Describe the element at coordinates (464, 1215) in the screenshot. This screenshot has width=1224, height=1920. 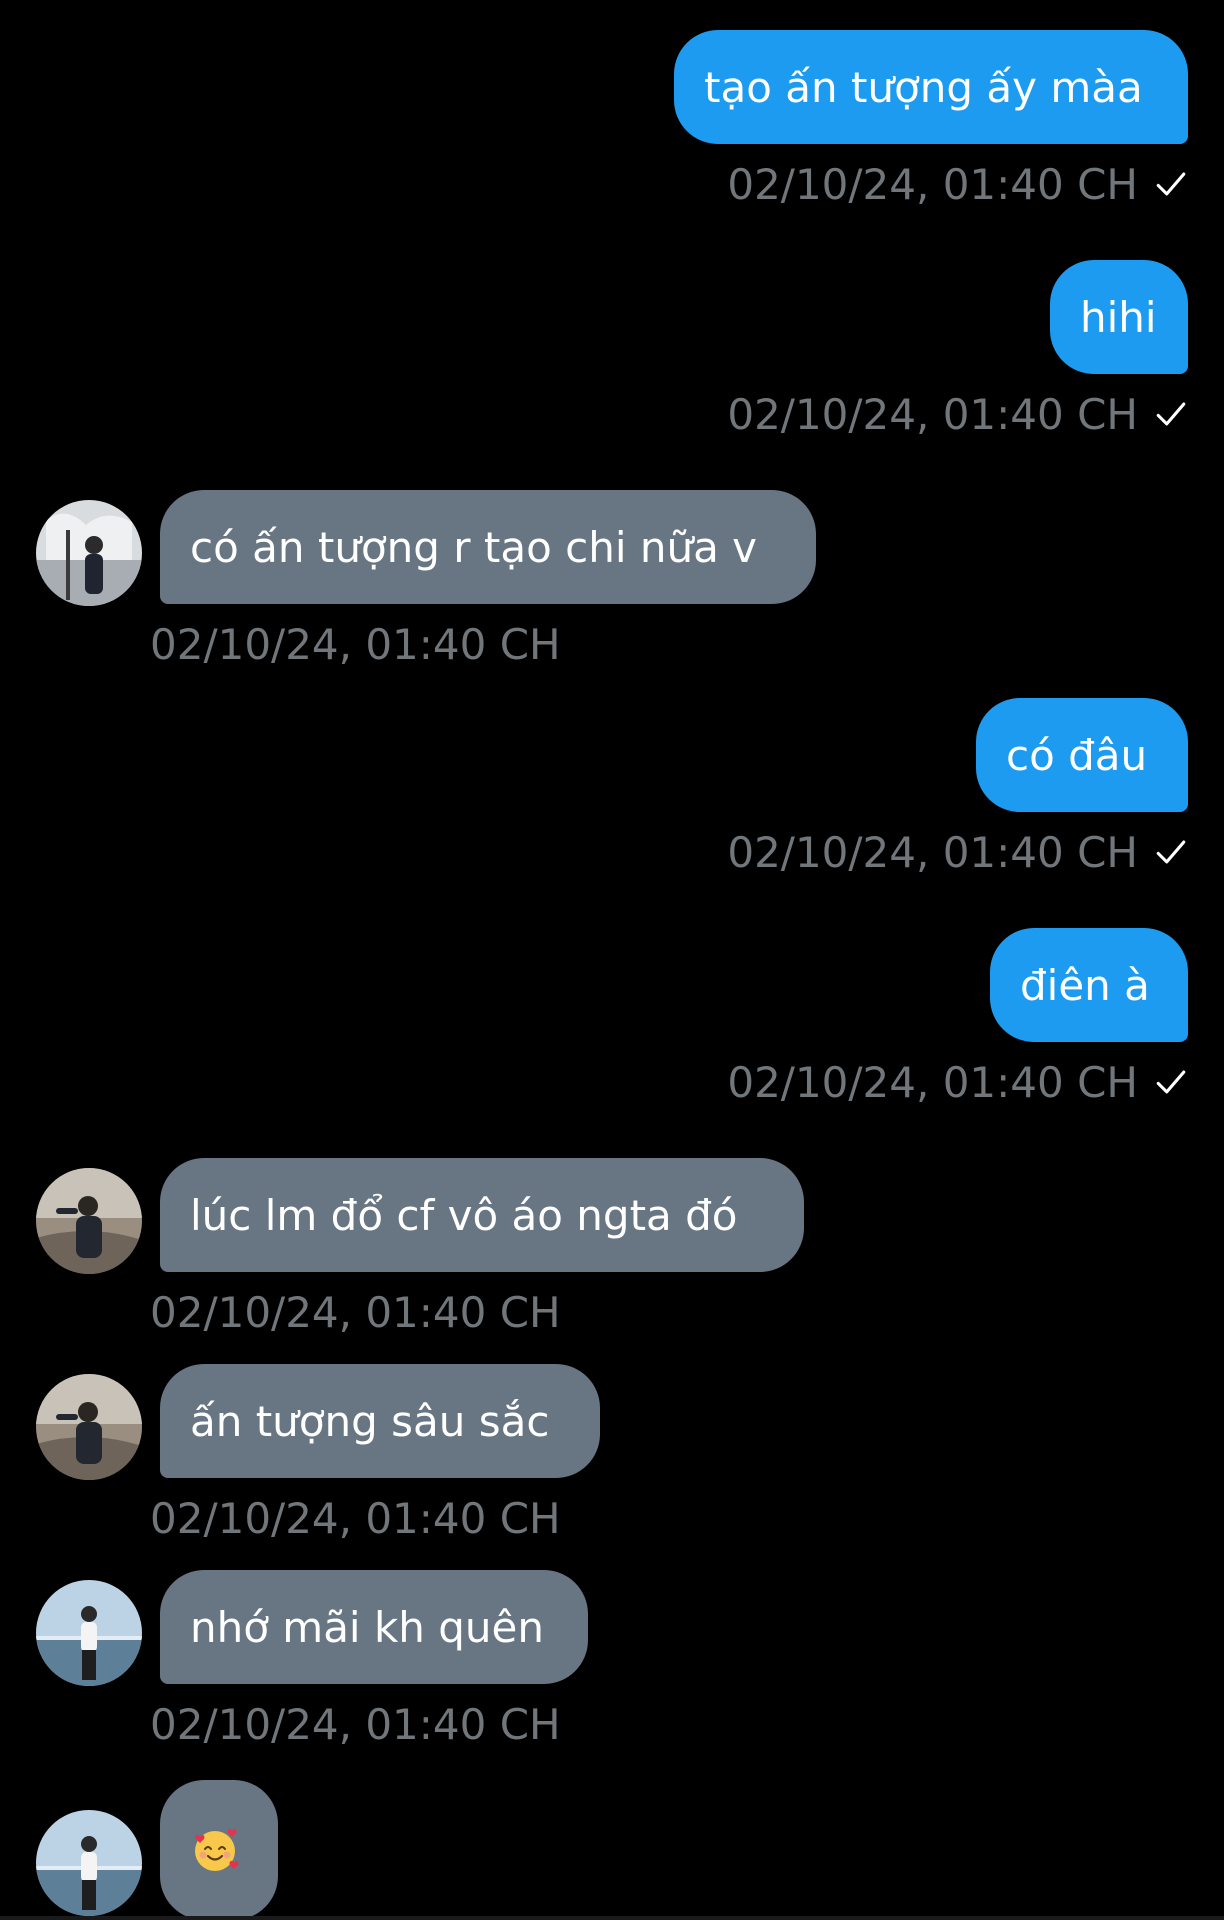
I see `message-text: lúc lm đổ cf vô áo ngta đó` at that location.